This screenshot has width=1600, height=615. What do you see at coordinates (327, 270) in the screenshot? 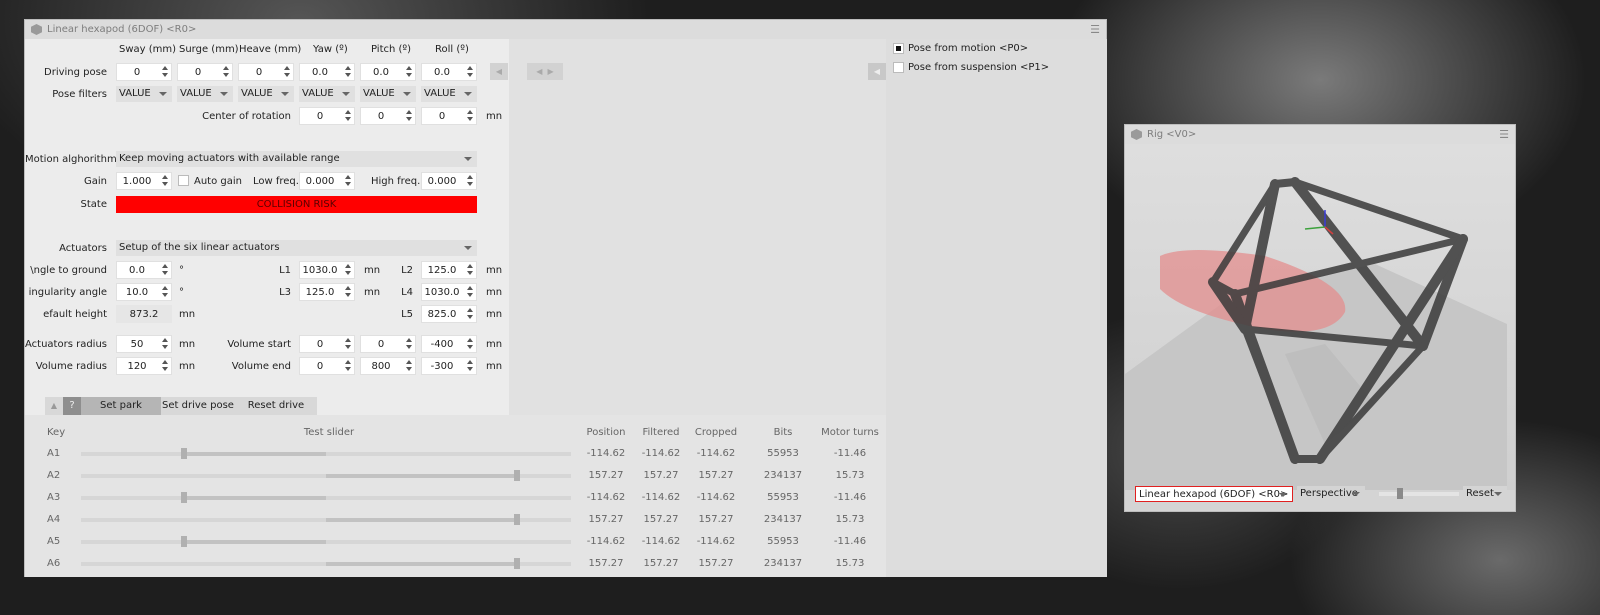
I see `L1-input: 1030.0` at bounding box center [327, 270].